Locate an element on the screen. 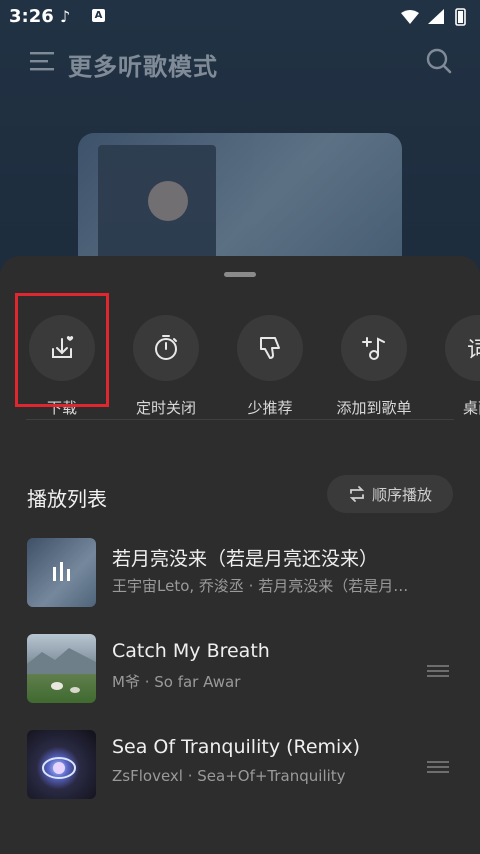 Image resolution: width=480 pixels, height=854 pixels. menu-icon is located at coordinates (42, 61).